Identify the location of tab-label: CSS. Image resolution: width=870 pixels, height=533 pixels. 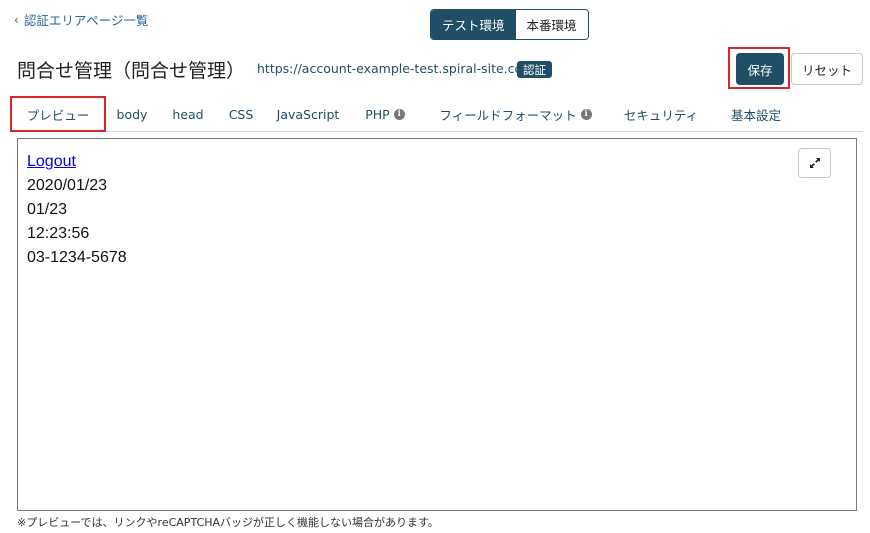
(241, 114).